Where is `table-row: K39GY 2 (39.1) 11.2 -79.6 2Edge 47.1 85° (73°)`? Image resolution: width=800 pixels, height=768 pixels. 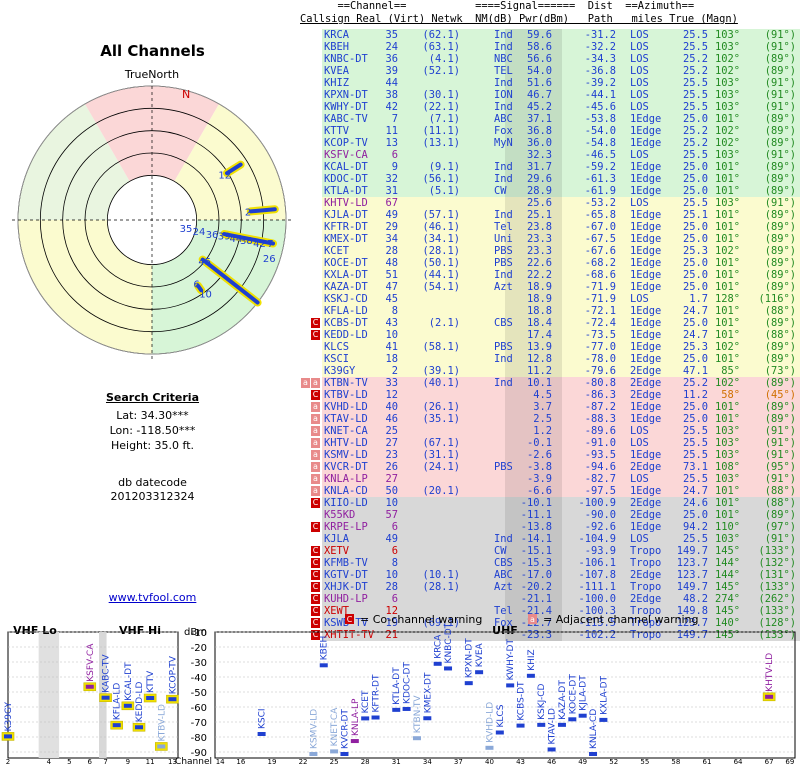 table-row: K39GY 2 (39.1) 11.2 -79.6 2Edge 47.1 85° (73°) is located at coordinates (550, 371).